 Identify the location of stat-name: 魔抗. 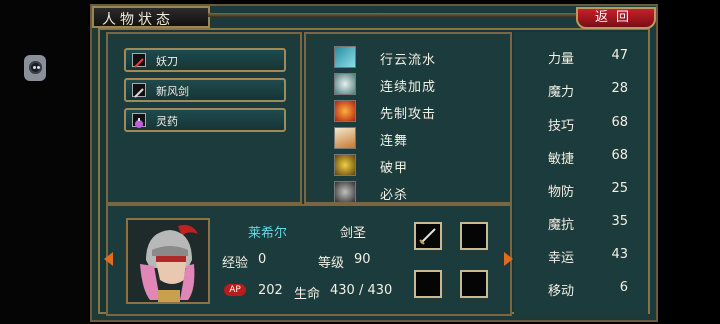
(561, 225).